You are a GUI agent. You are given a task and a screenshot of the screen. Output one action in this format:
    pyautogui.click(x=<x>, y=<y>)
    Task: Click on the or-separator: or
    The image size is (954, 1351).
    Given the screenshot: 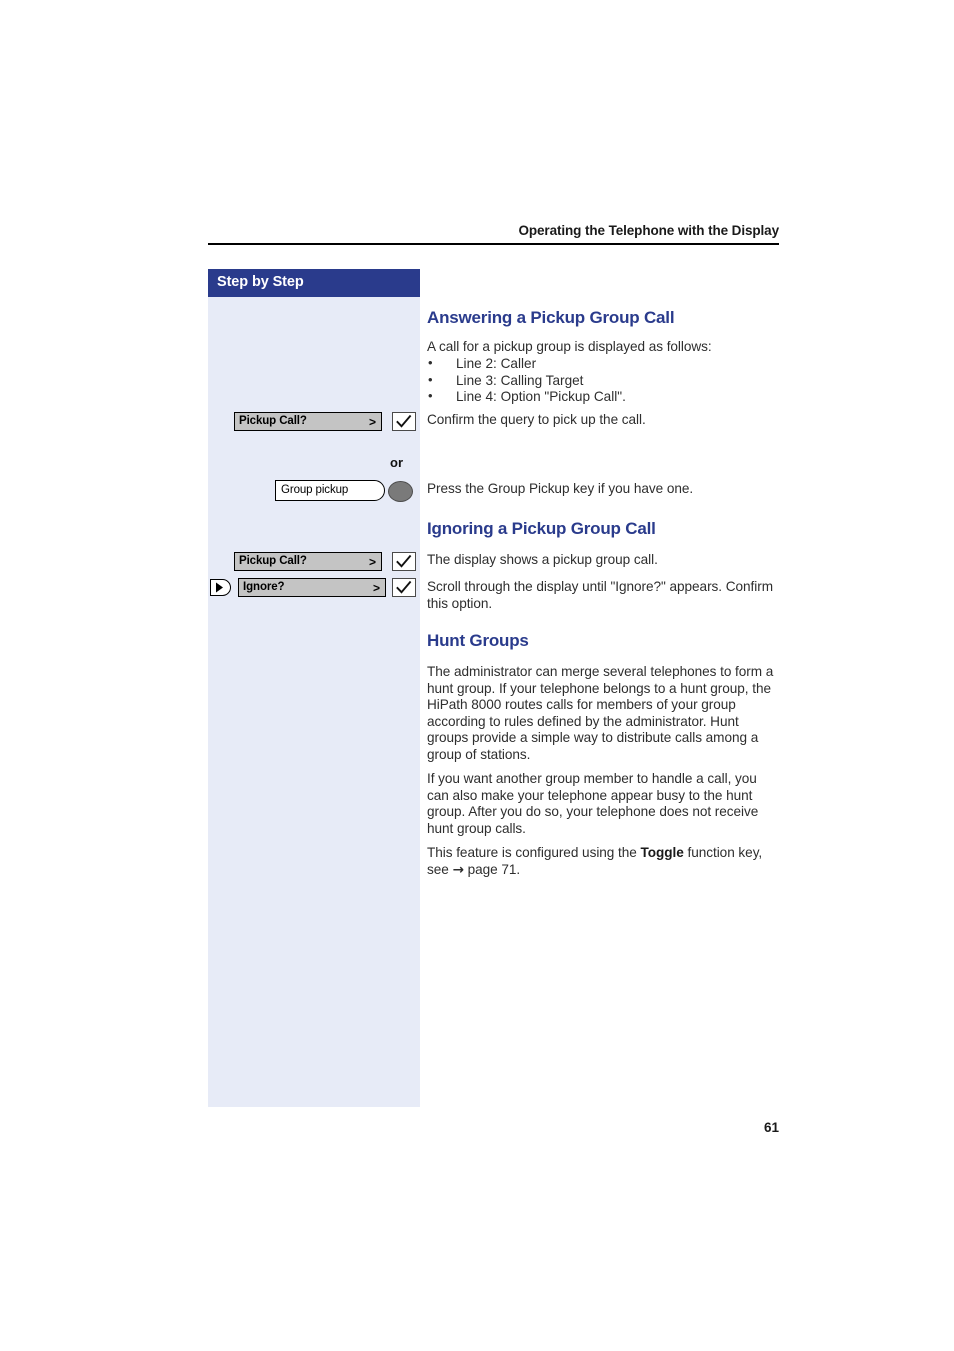 What is the action you would take?
    pyautogui.click(x=396, y=462)
    